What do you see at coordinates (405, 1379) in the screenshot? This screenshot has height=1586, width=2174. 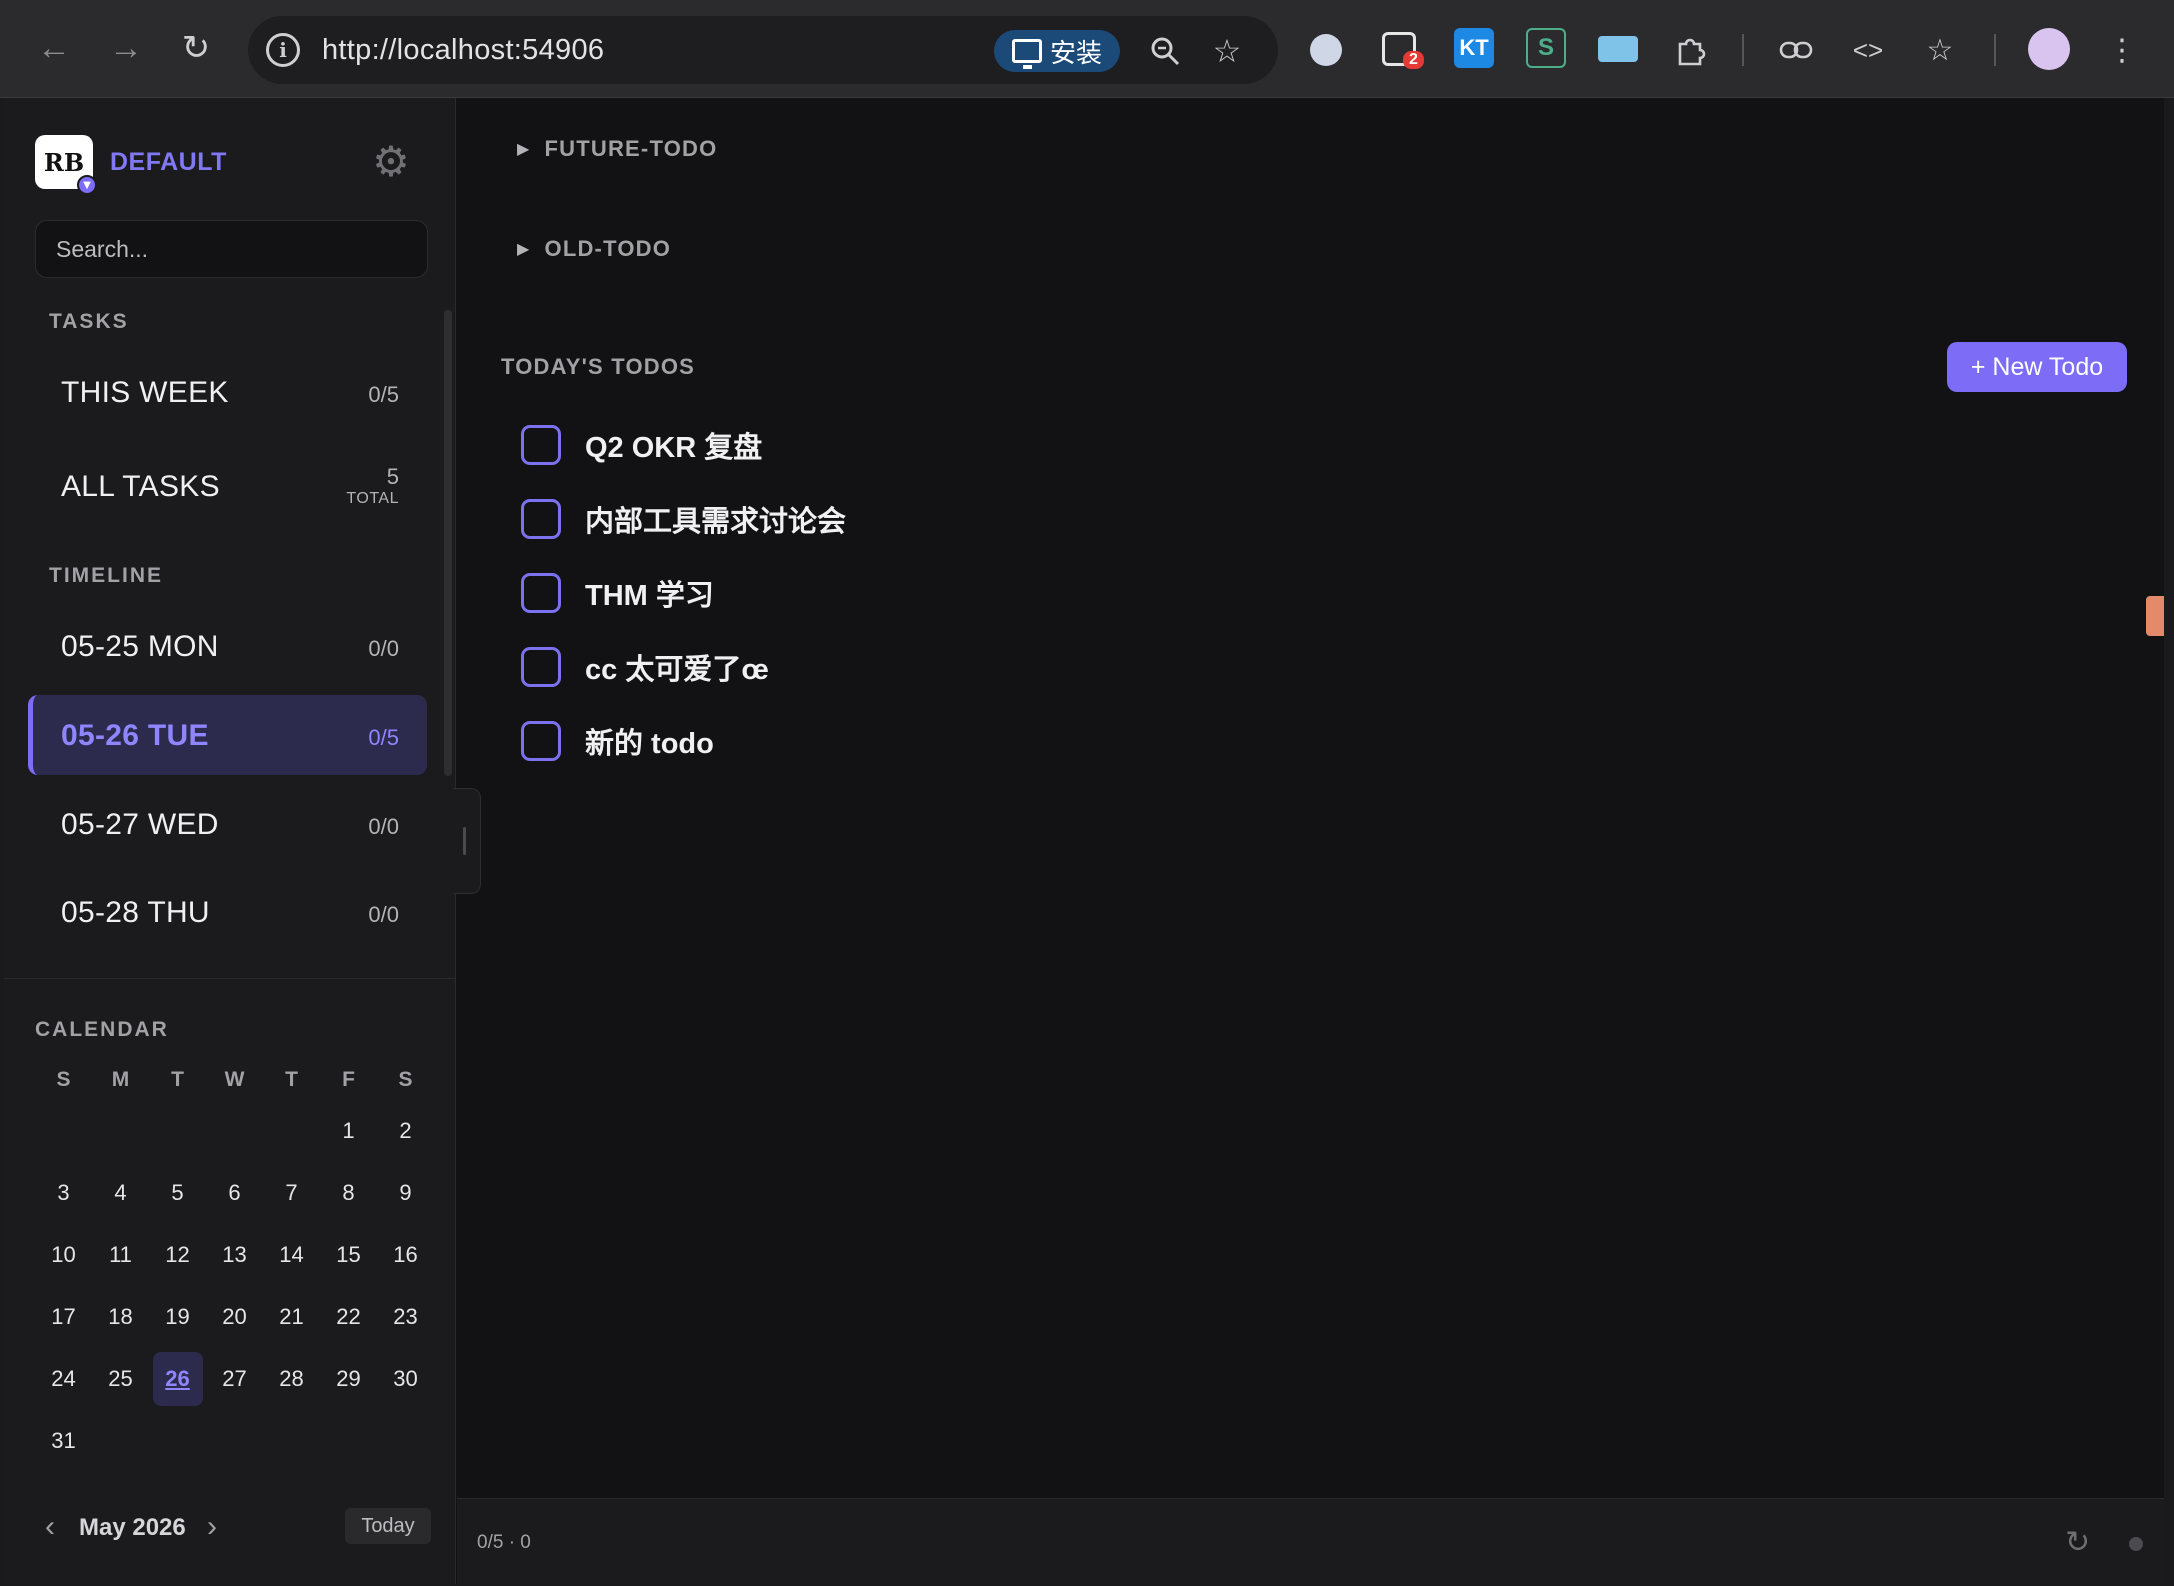 I see `calendar-day: 30` at bounding box center [405, 1379].